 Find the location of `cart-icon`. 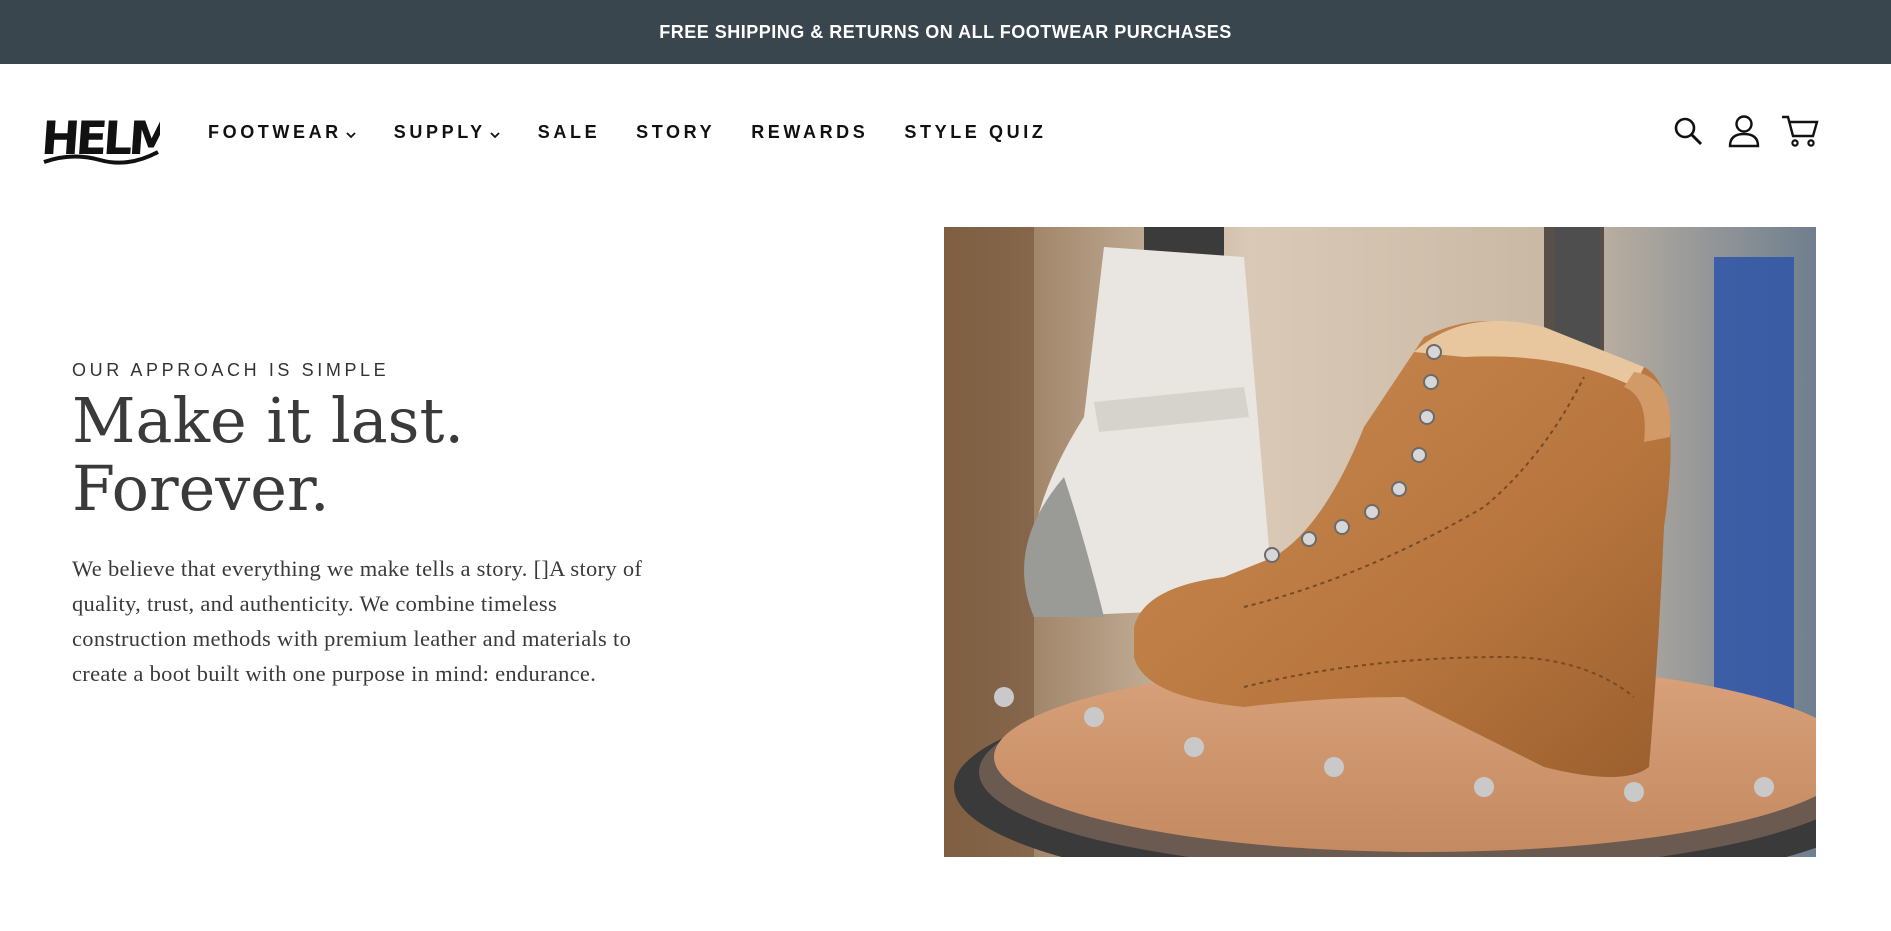

cart-icon is located at coordinates (1800, 131).